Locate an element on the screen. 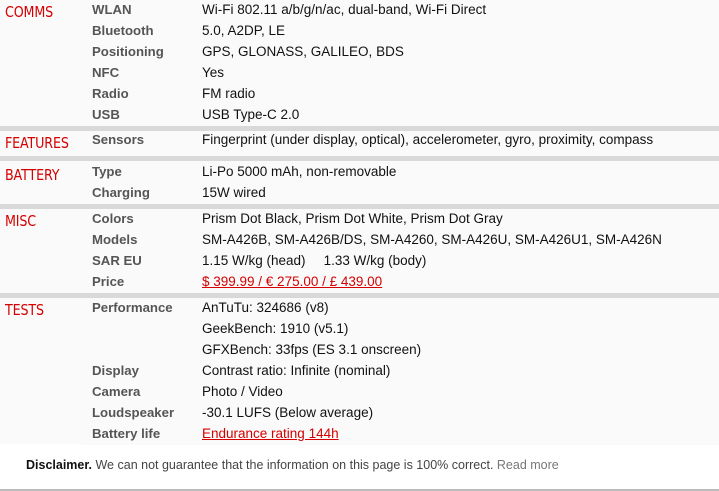 The image size is (719, 491). spec-value: 5.0, A2DP, LE is located at coordinates (244, 30).